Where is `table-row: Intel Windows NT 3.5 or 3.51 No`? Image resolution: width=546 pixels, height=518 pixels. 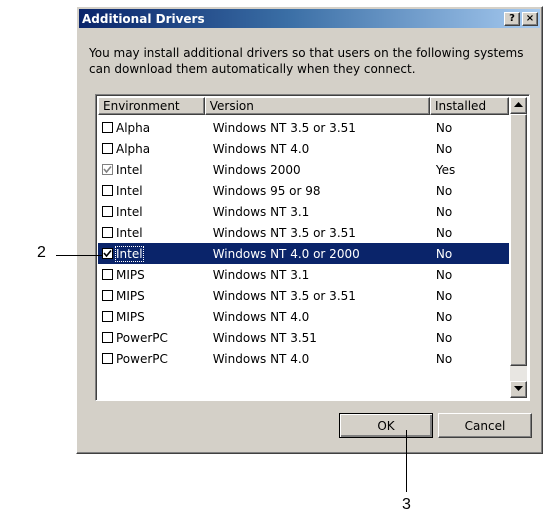 table-row: Intel Windows NT 3.5 or 3.51 No is located at coordinates (303, 232).